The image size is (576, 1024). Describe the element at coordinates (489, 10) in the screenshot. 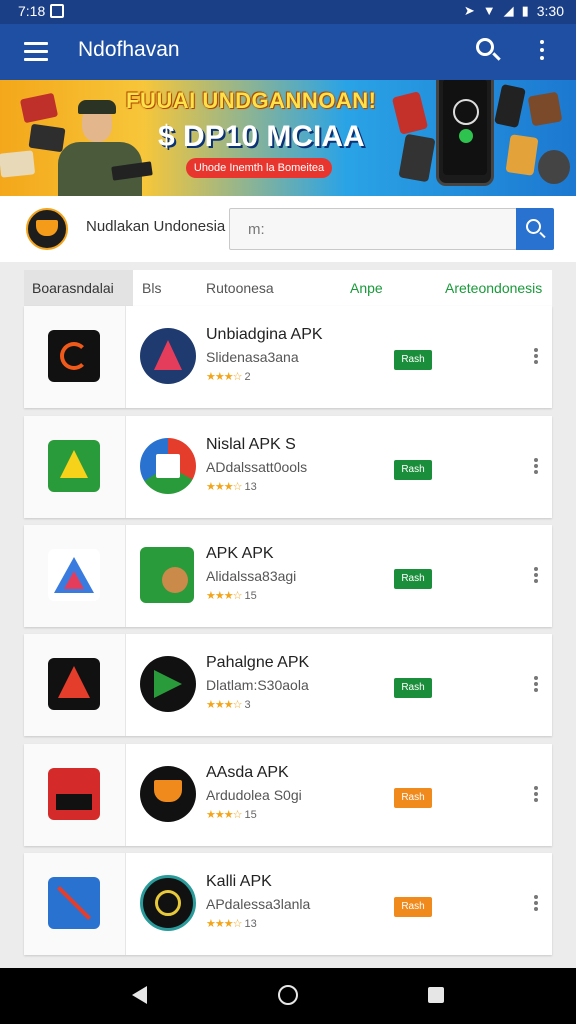

I see `wifi-icon: ▼` at that location.